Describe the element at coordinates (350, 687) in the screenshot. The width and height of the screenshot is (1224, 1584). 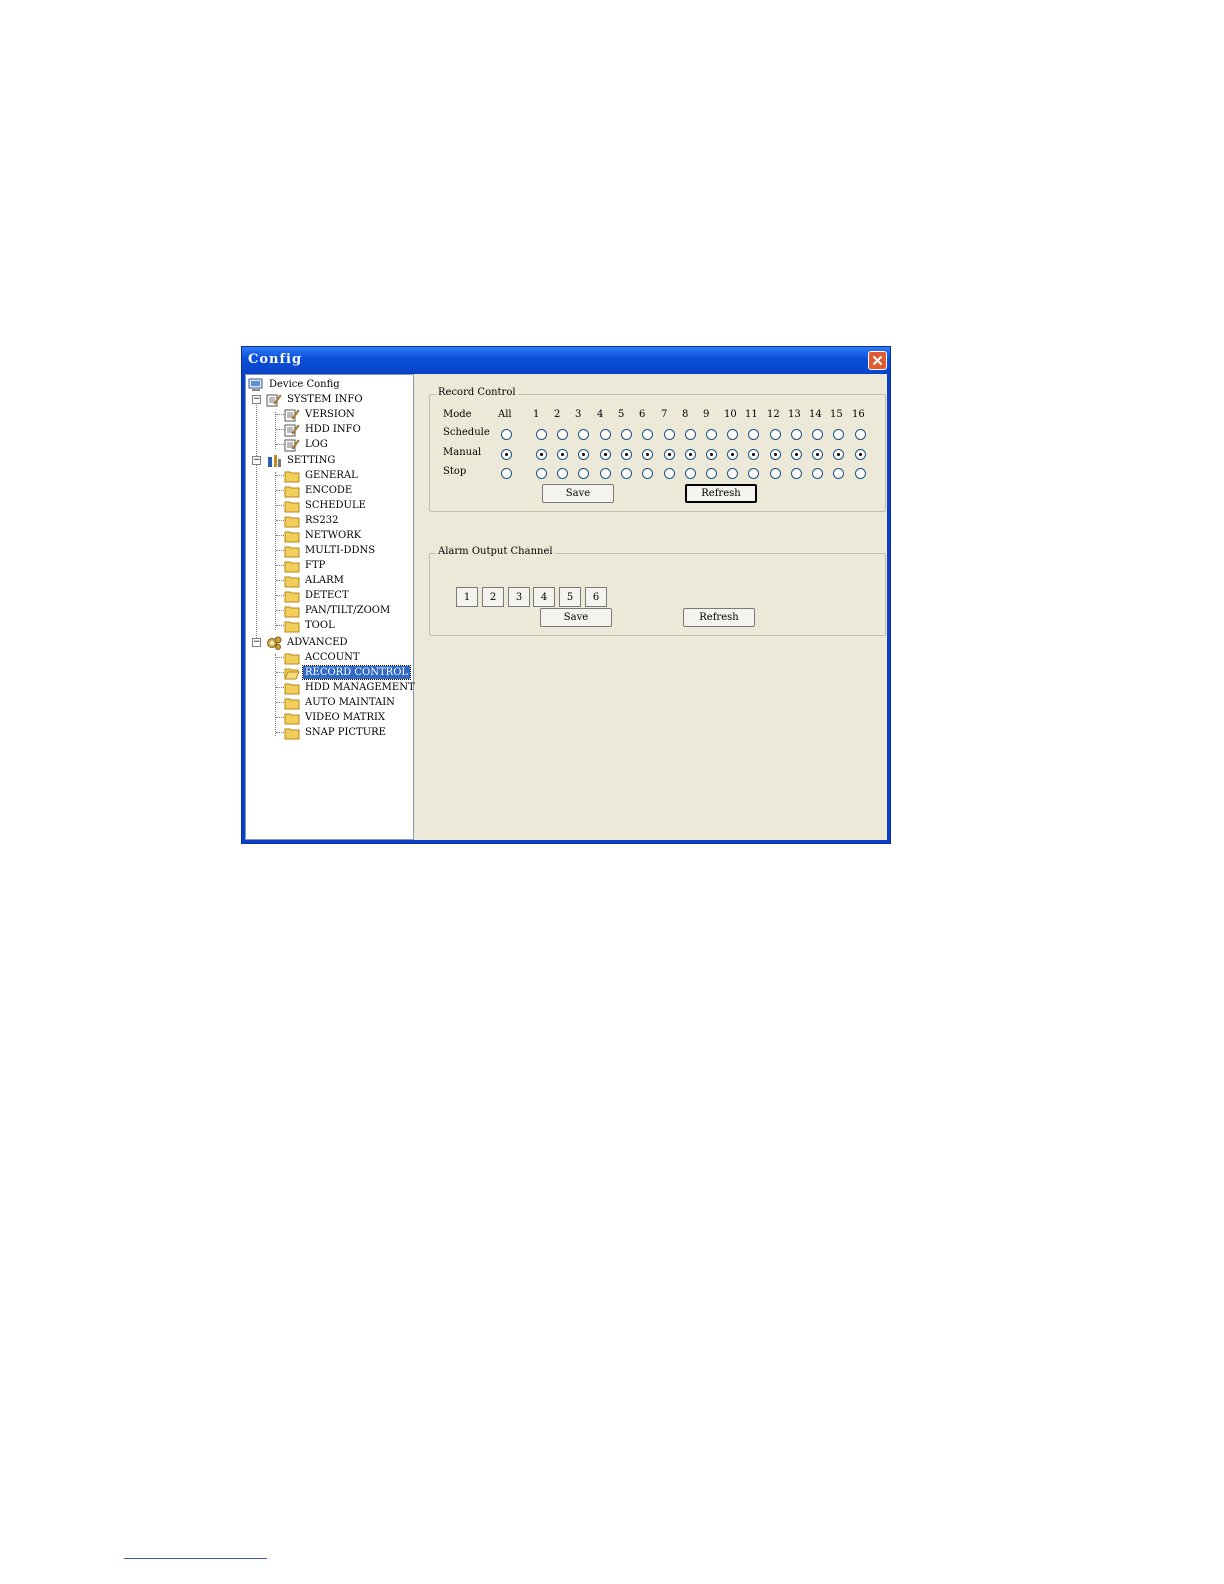
I see `tree-item-hdd-management: HDD MANAGEMENT` at that location.